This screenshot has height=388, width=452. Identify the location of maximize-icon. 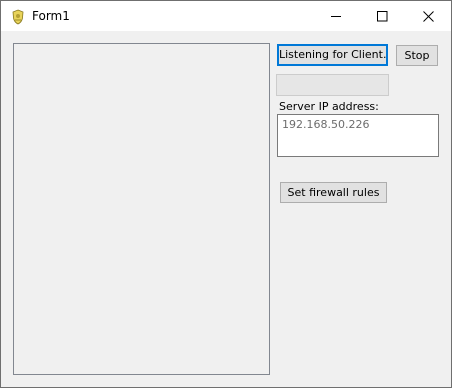
(382, 16).